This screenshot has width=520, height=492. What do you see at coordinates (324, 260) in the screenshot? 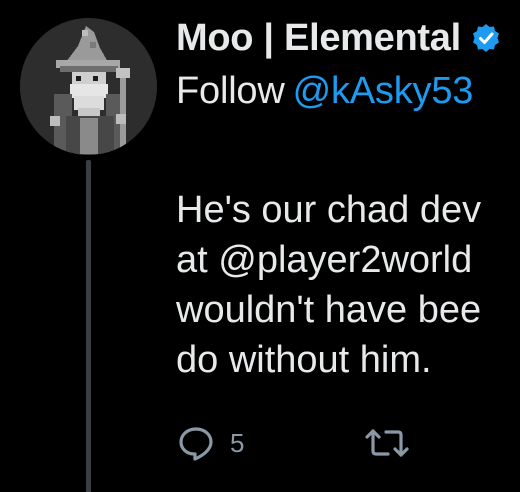
I see `tweet-text-line: at @player2world` at bounding box center [324, 260].